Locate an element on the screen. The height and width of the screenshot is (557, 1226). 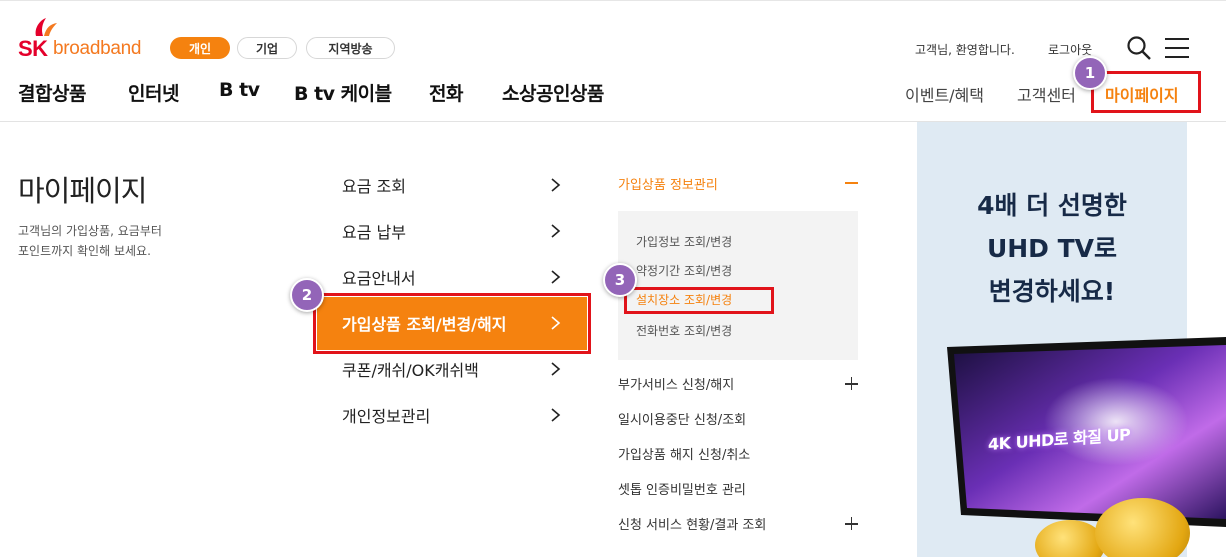
util-events: 이벤트/혜택 is located at coordinates (944, 94).